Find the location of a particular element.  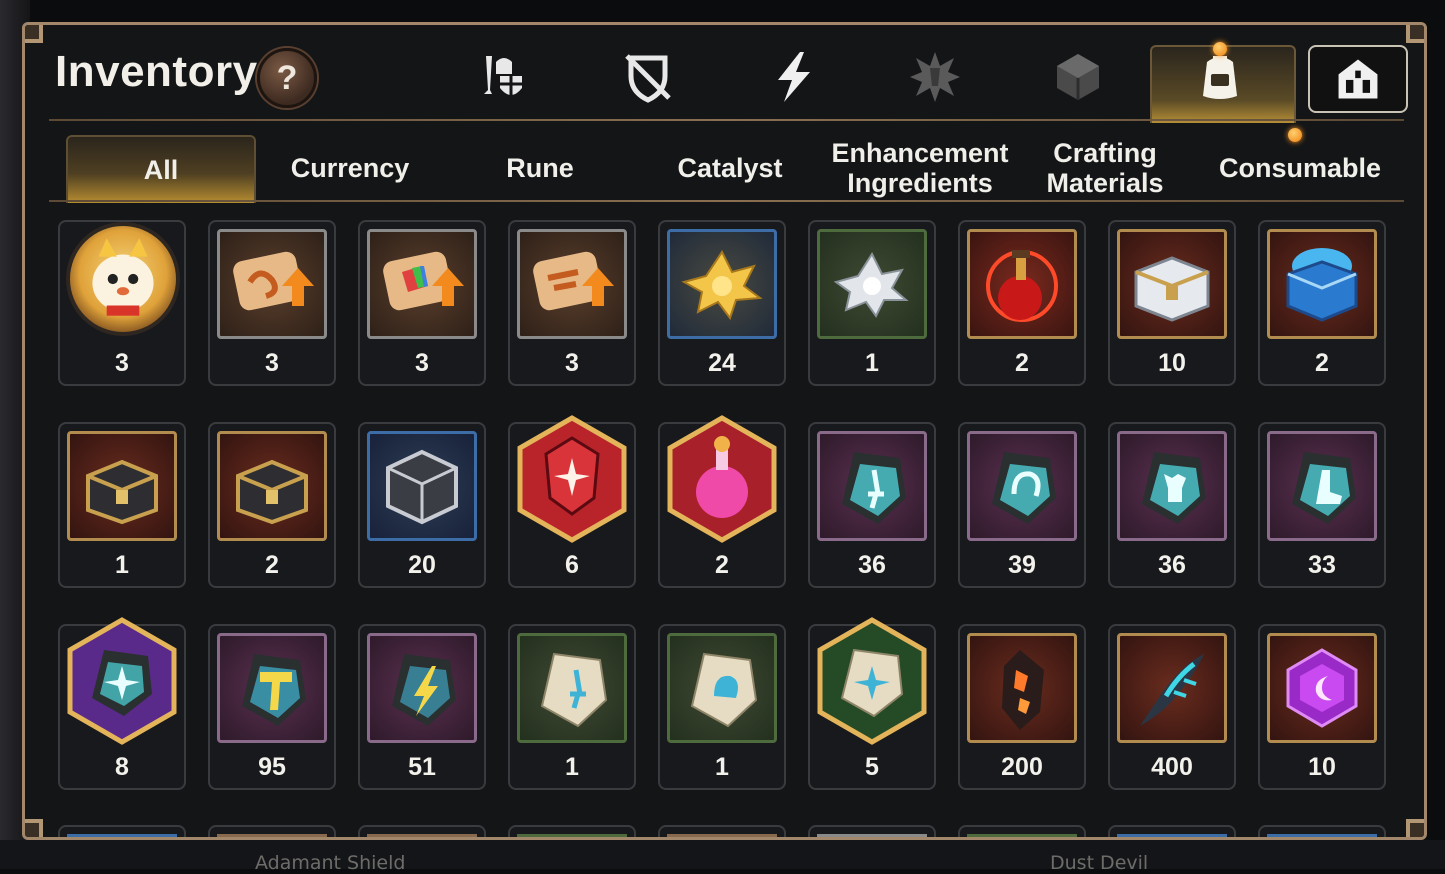

inventory-item: 24 is located at coordinates (722, 303).